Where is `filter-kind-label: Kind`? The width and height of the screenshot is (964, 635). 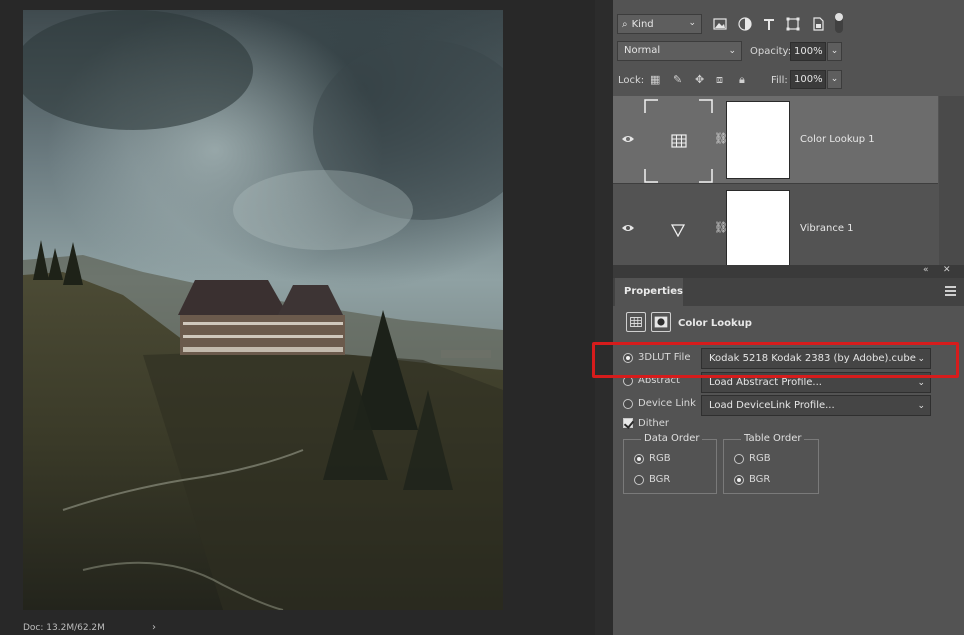
filter-kind-label: Kind is located at coordinates (642, 24).